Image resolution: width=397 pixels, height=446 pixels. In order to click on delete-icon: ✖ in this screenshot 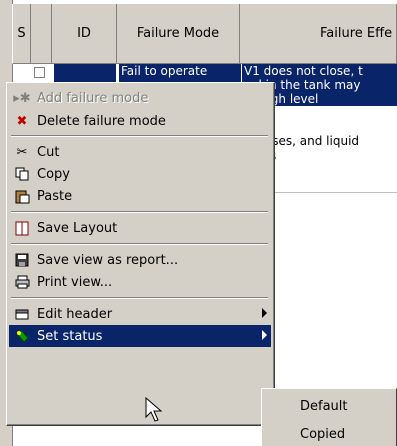, I will do `click(22, 121)`.